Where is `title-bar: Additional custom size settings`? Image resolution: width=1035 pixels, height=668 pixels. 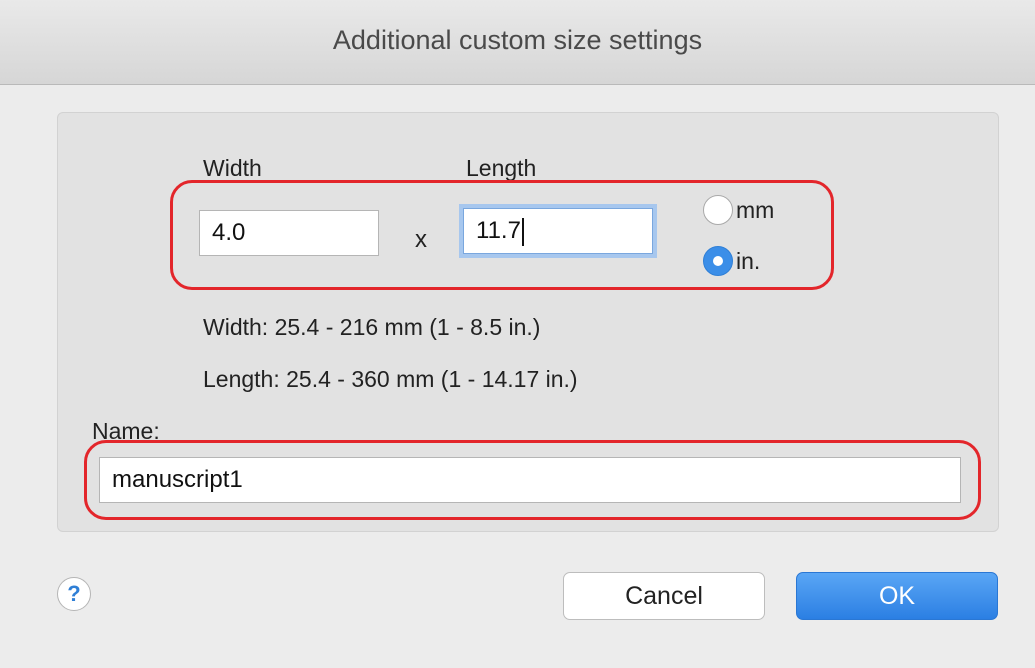
title-bar: Additional custom size settings is located at coordinates (517, 42).